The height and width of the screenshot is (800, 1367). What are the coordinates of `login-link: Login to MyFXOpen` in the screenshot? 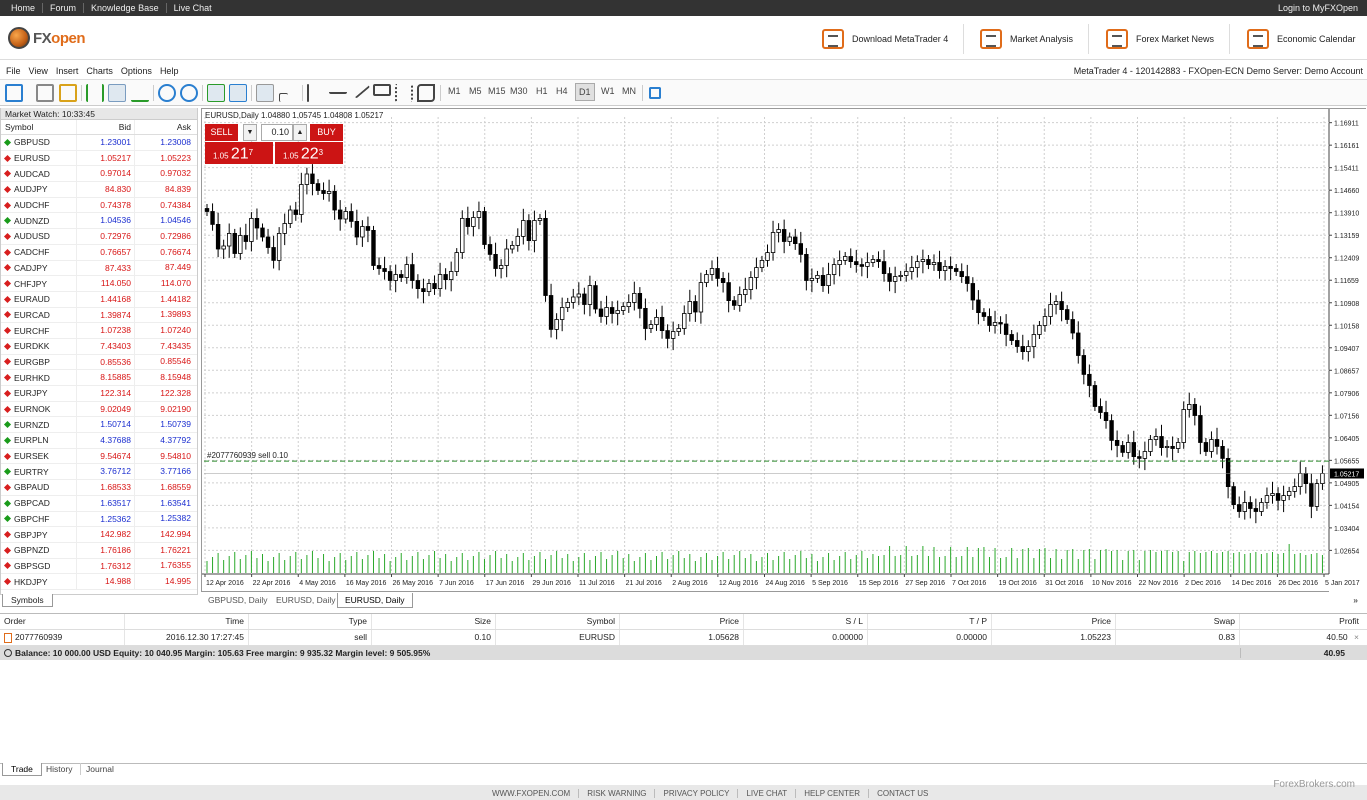 It's located at (1318, 8).